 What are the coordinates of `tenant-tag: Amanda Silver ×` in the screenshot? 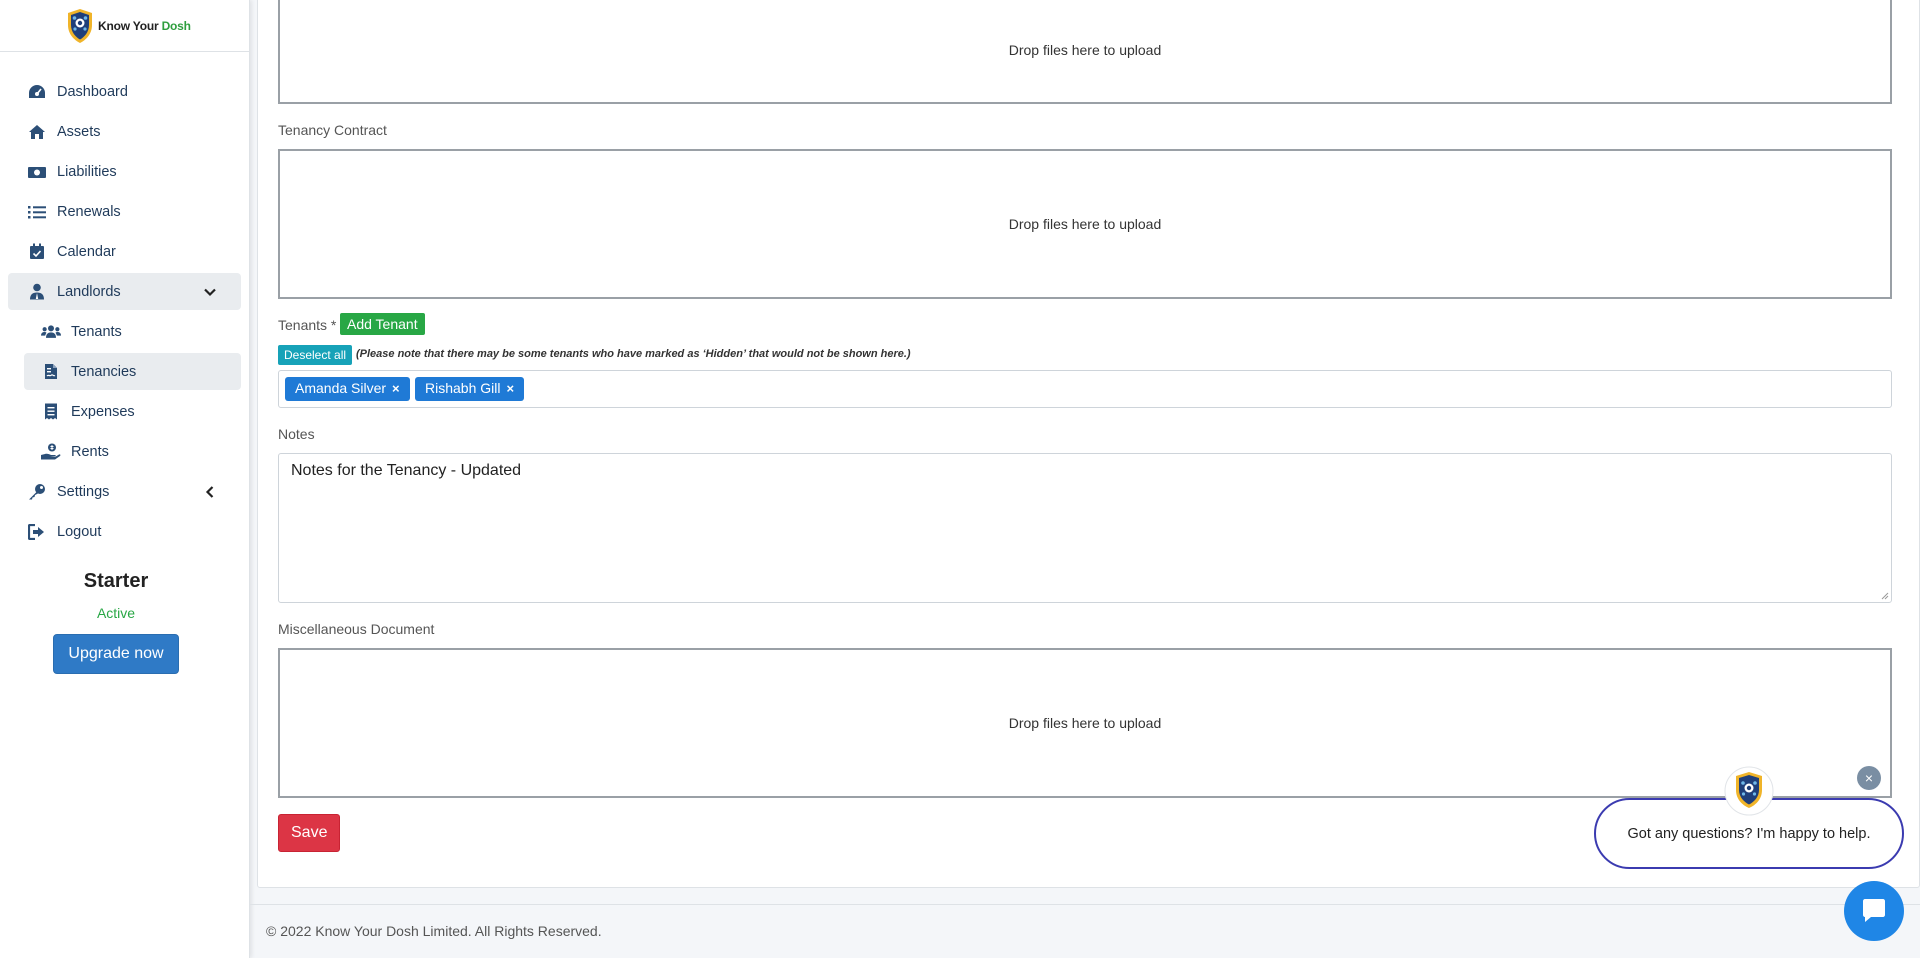 It's located at (347, 389).